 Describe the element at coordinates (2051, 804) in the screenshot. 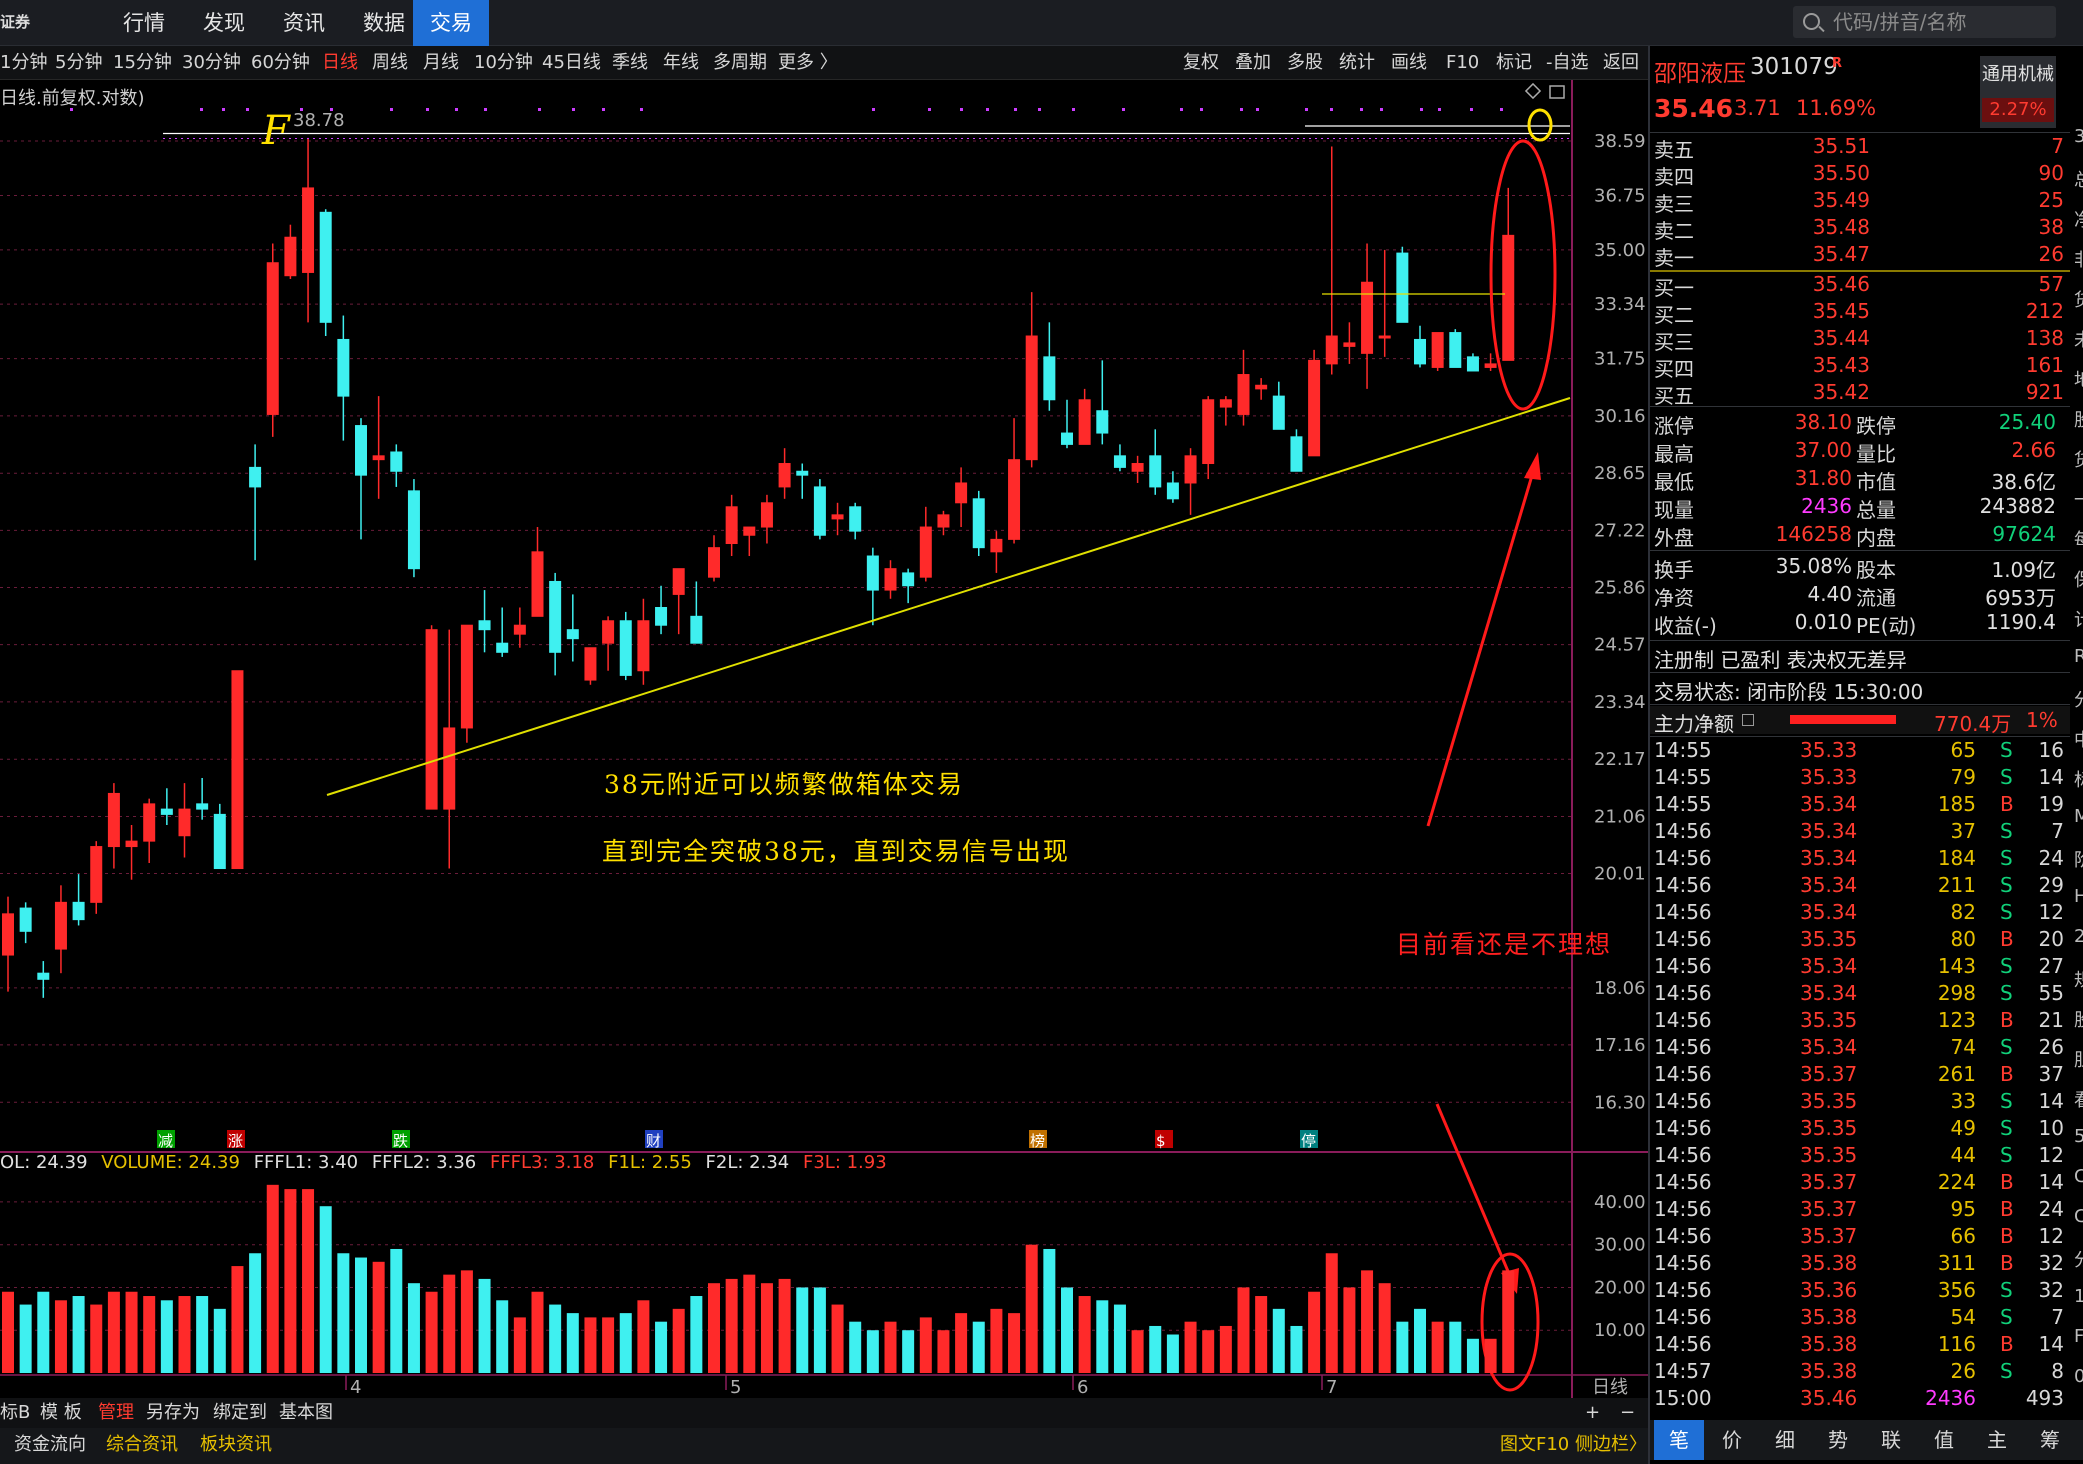

I see `tick-count: 19` at that location.